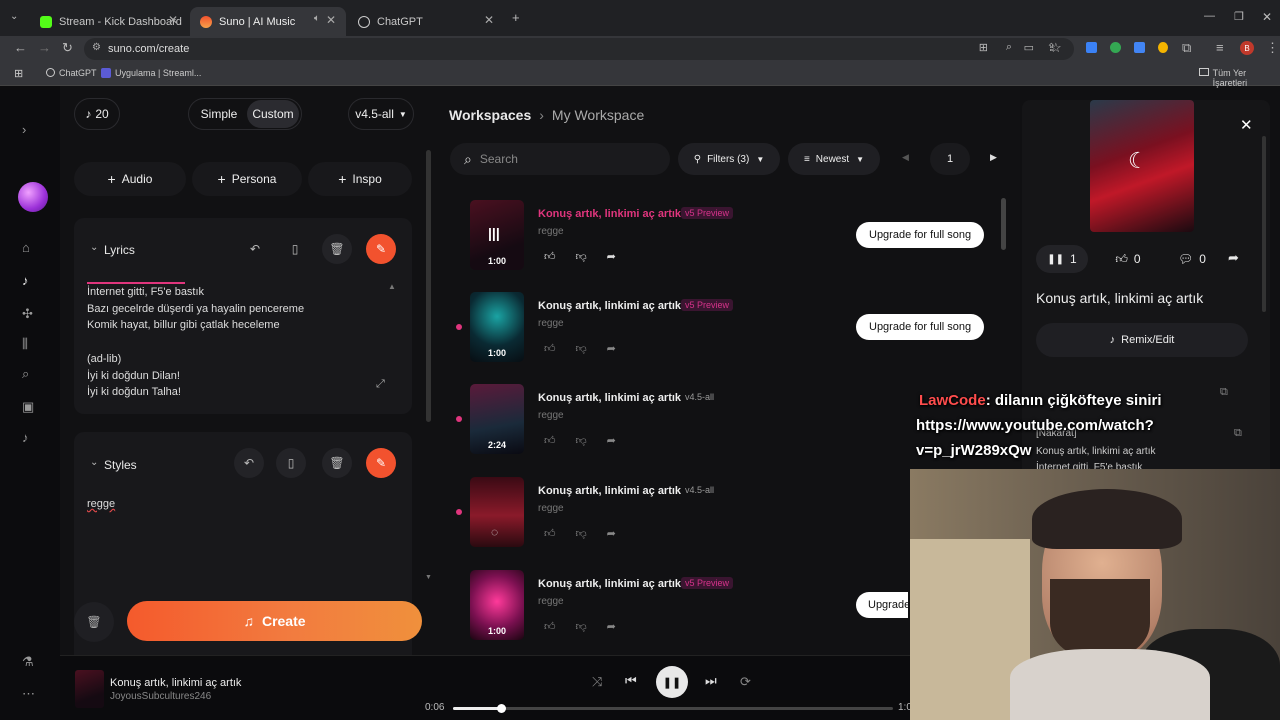 This screenshot has height=720, width=1280. What do you see at coordinates (490, 115) in the screenshot?
I see `breadcrumb-workspaces: Workspaces` at bounding box center [490, 115].